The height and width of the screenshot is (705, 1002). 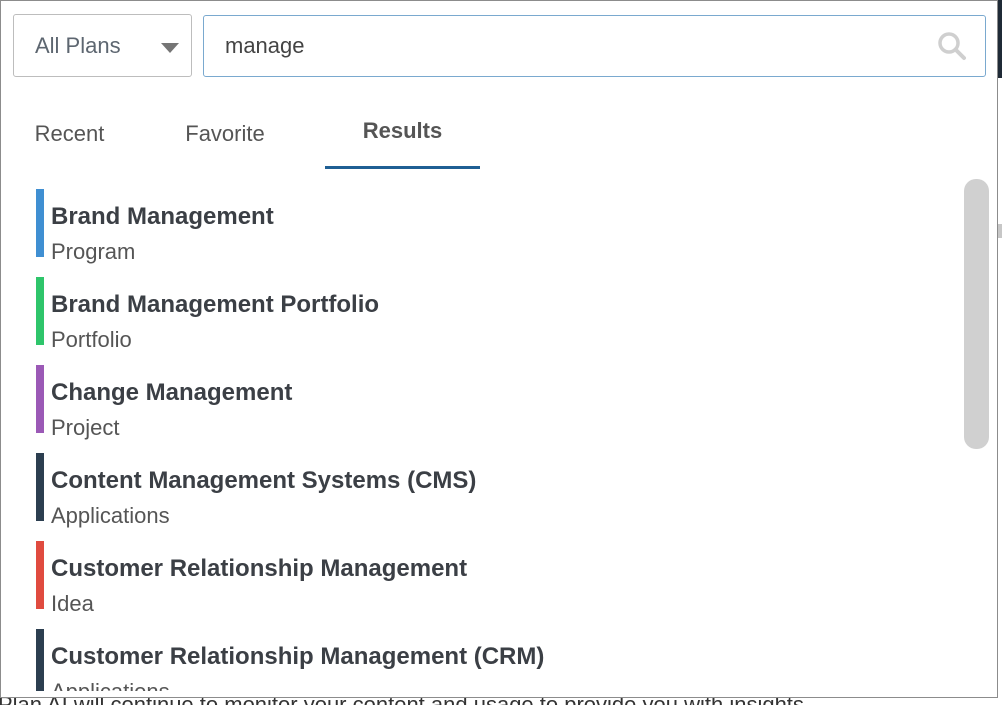 I want to click on background-page-header, so click(x=1000, y=39).